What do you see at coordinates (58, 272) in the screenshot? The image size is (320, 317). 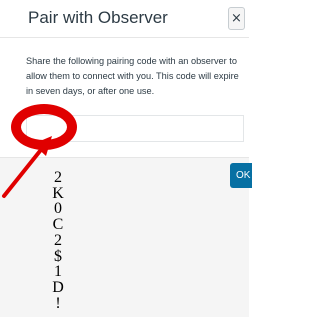 I see `code-char: 1` at bounding box center [58, 272].